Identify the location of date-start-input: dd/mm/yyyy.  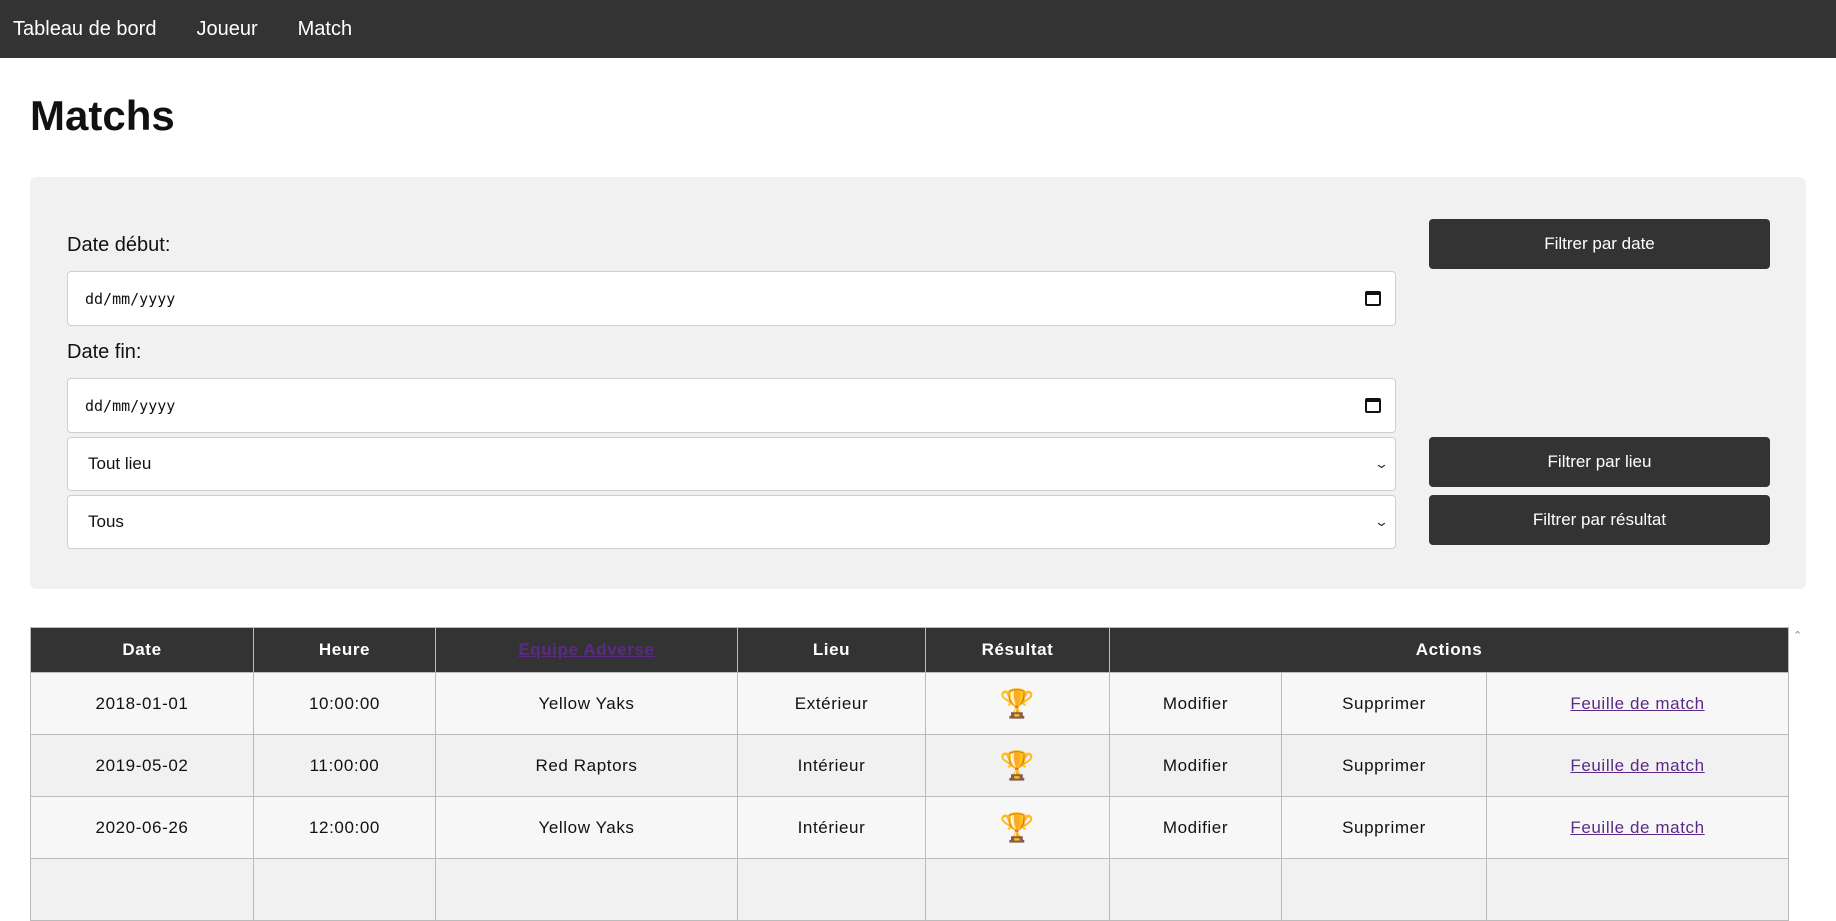
(731, 298).